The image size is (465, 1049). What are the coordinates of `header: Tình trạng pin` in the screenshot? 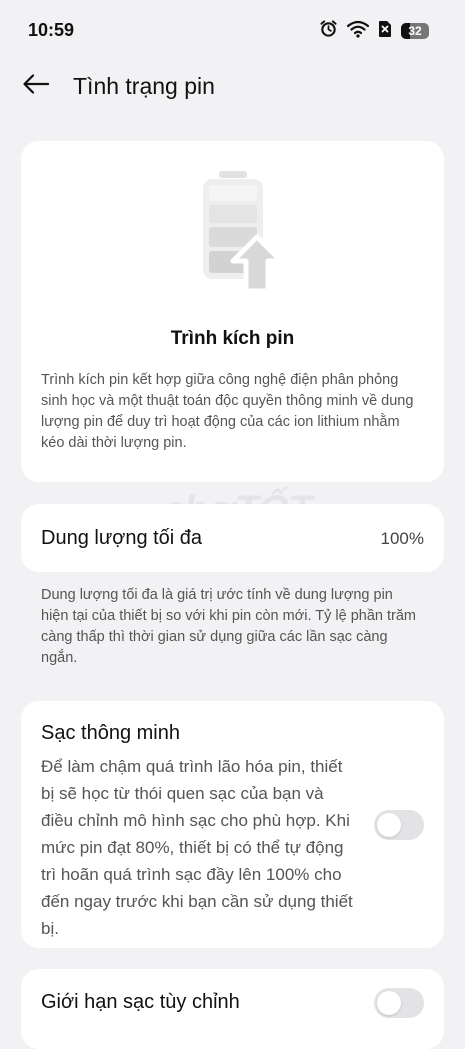 It's located at (232, 87).